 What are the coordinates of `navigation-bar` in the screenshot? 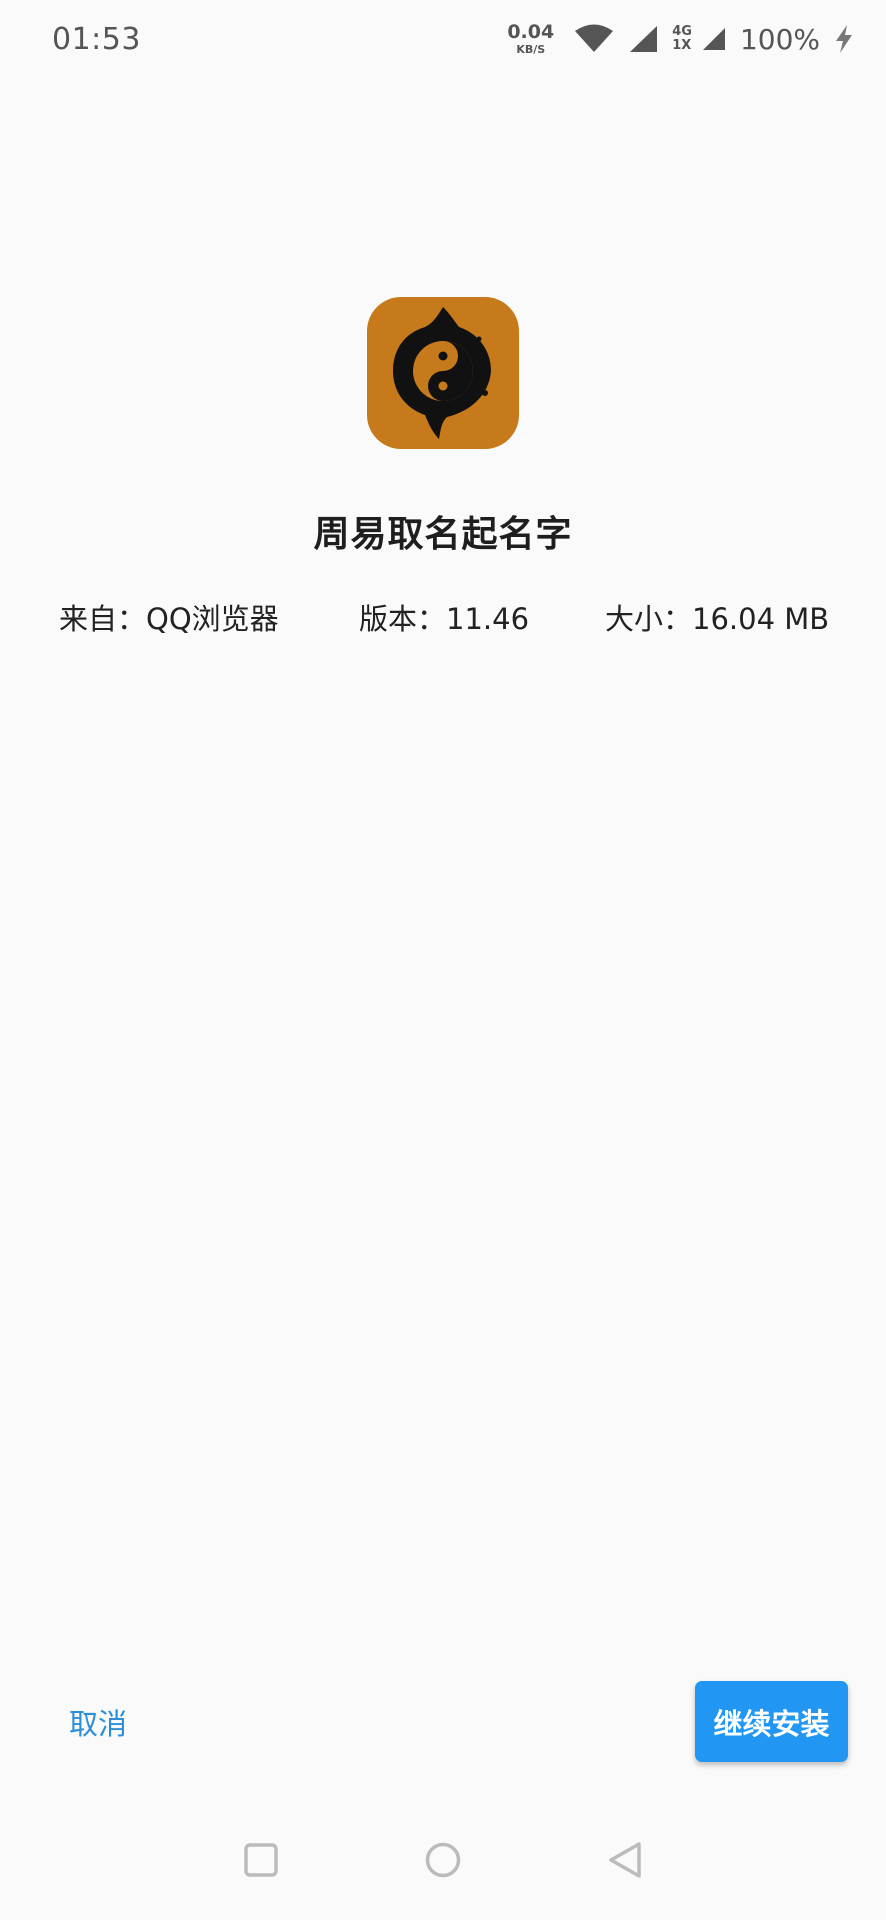 It's located at (443, 1860).